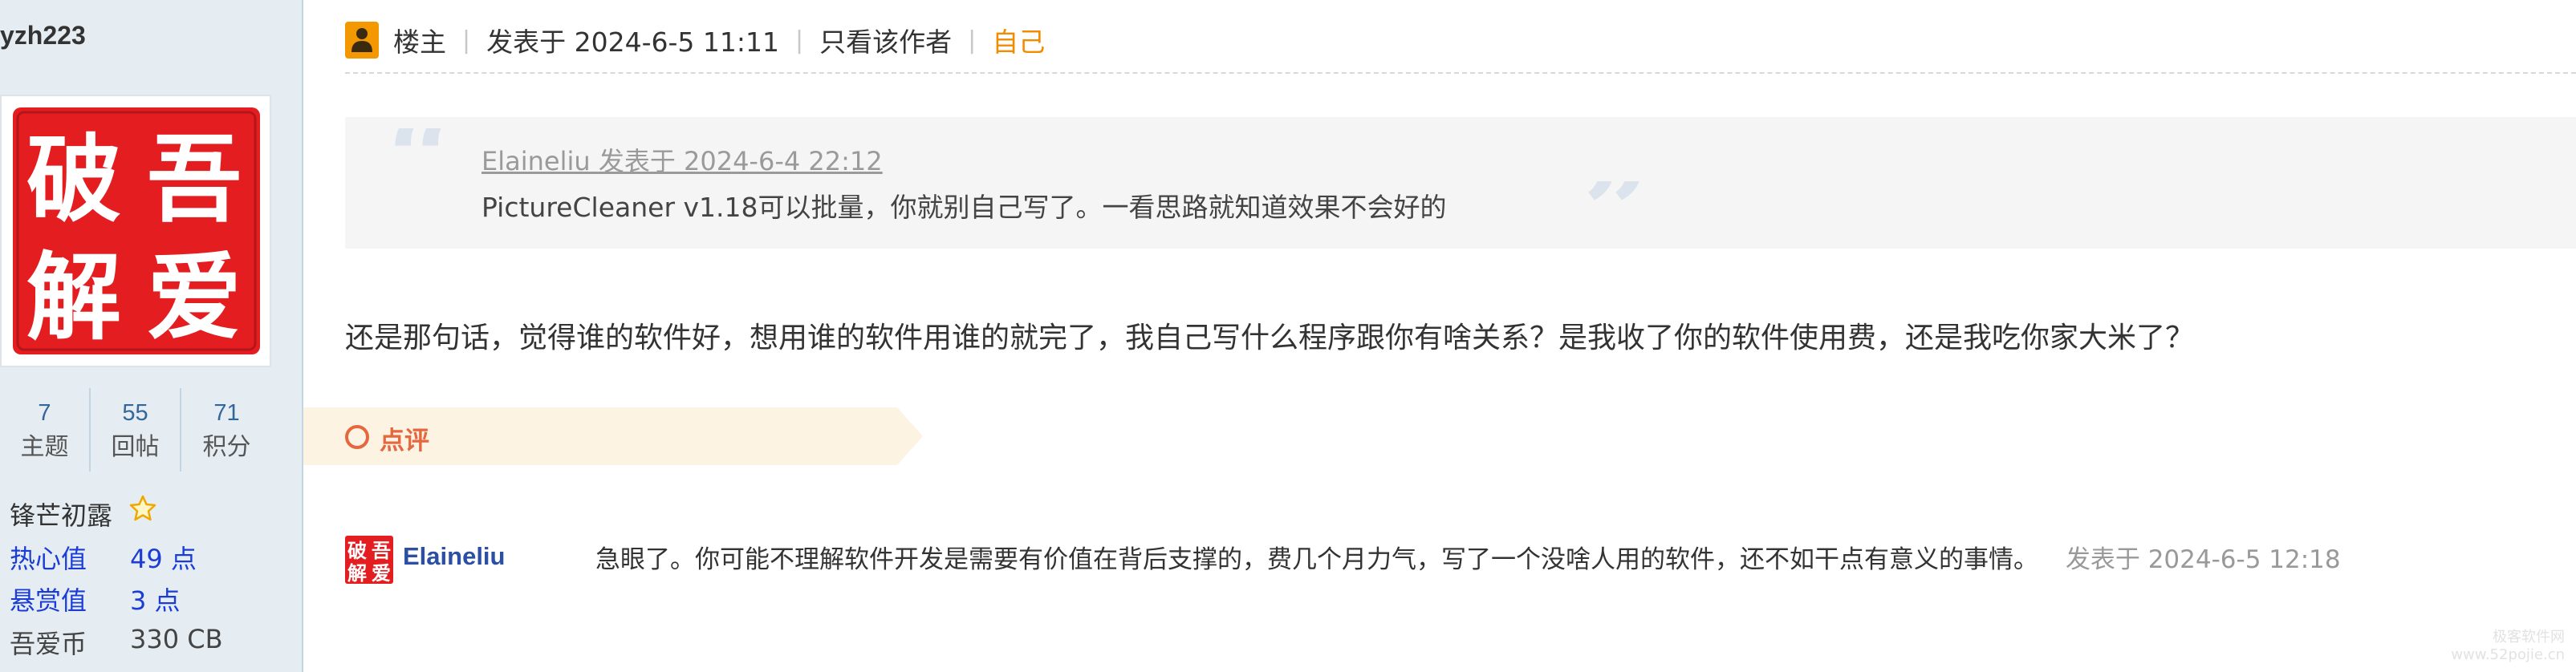 The height and width of the screenshot is (672, 2576). I want to click on stat-topics: 7 主题, so click(45, 430).